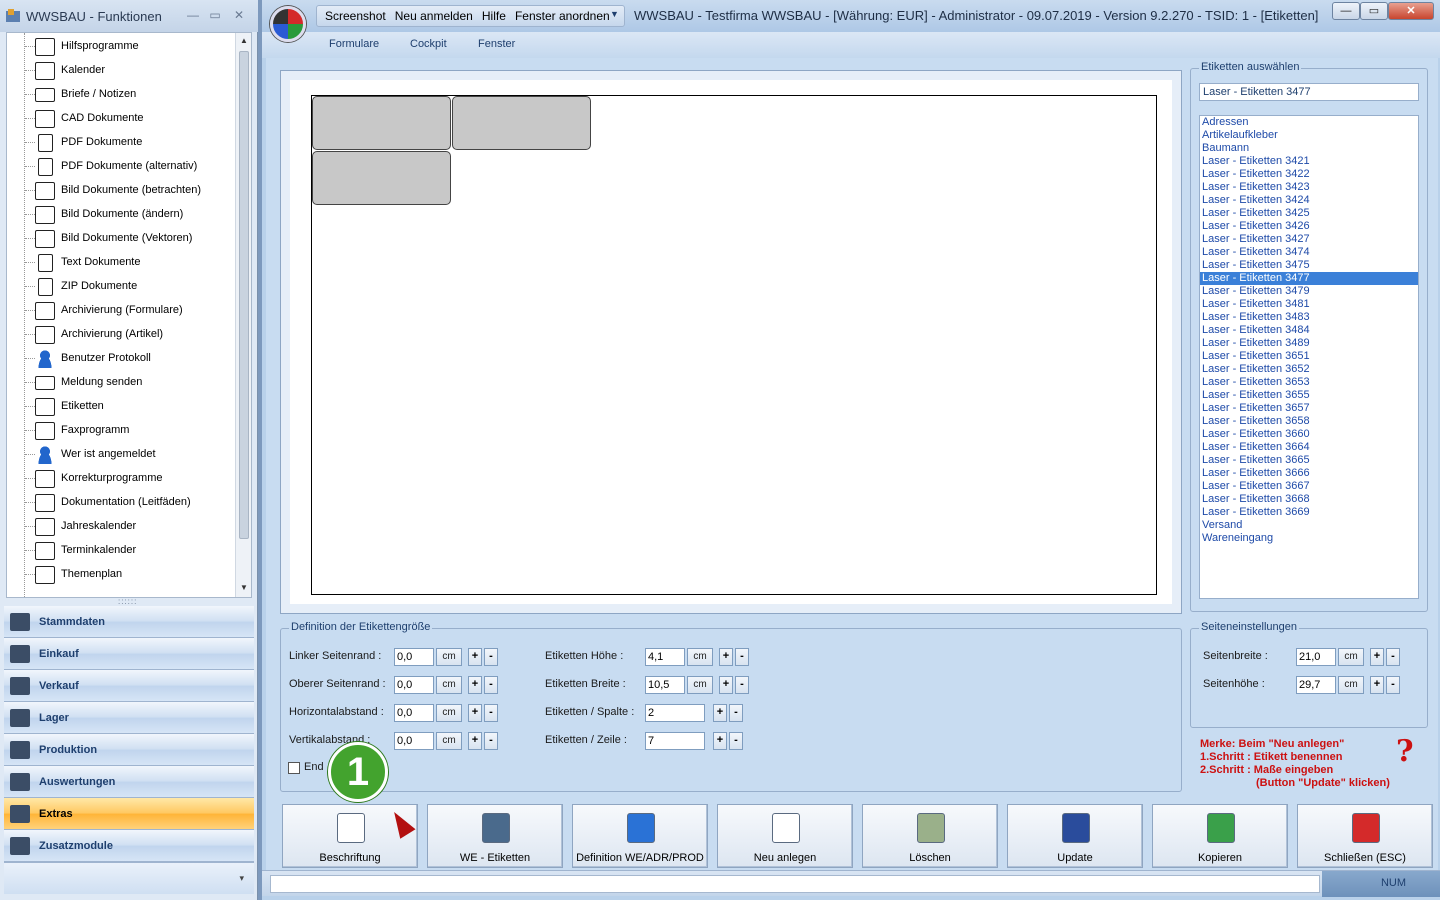 Image resolution: width=1440 pixels, height=900 pixels. I want to click on toolbar-button-1: WE - Etiketten, so click(495, 836).